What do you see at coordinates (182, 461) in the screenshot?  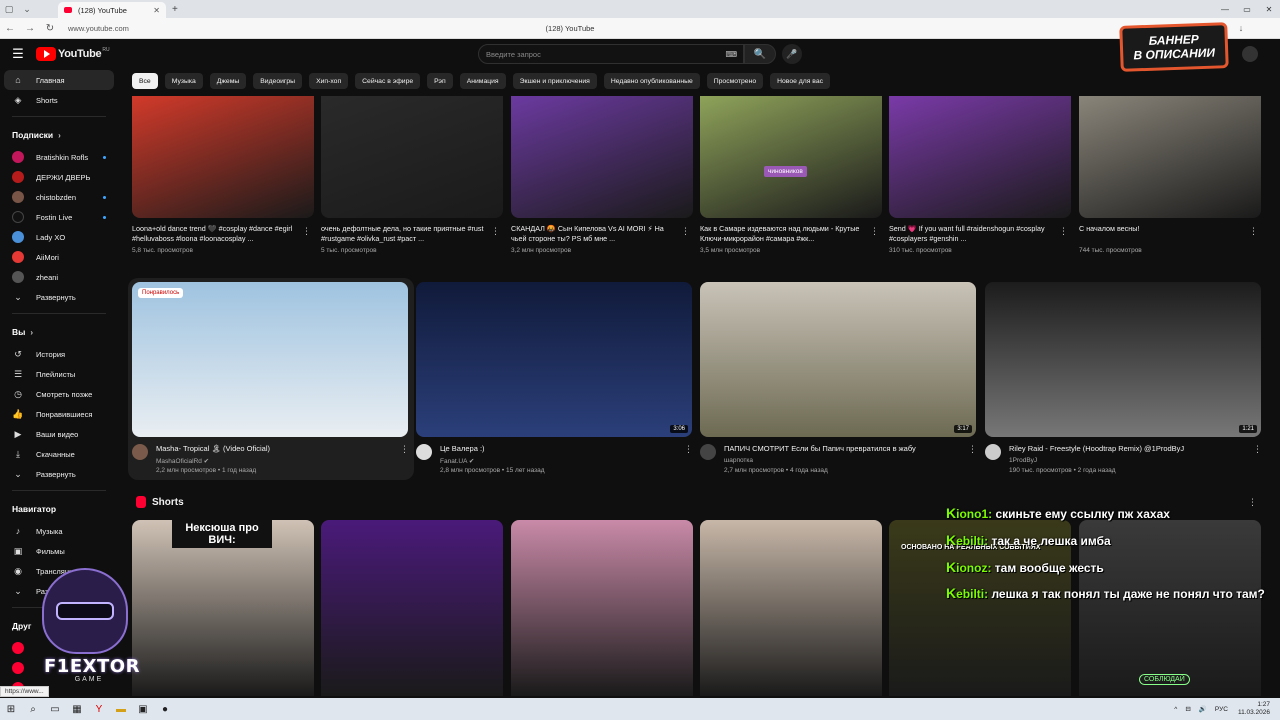 I see `channel-name: MashaOficialRd ✔` at bounding box center [182, 461].